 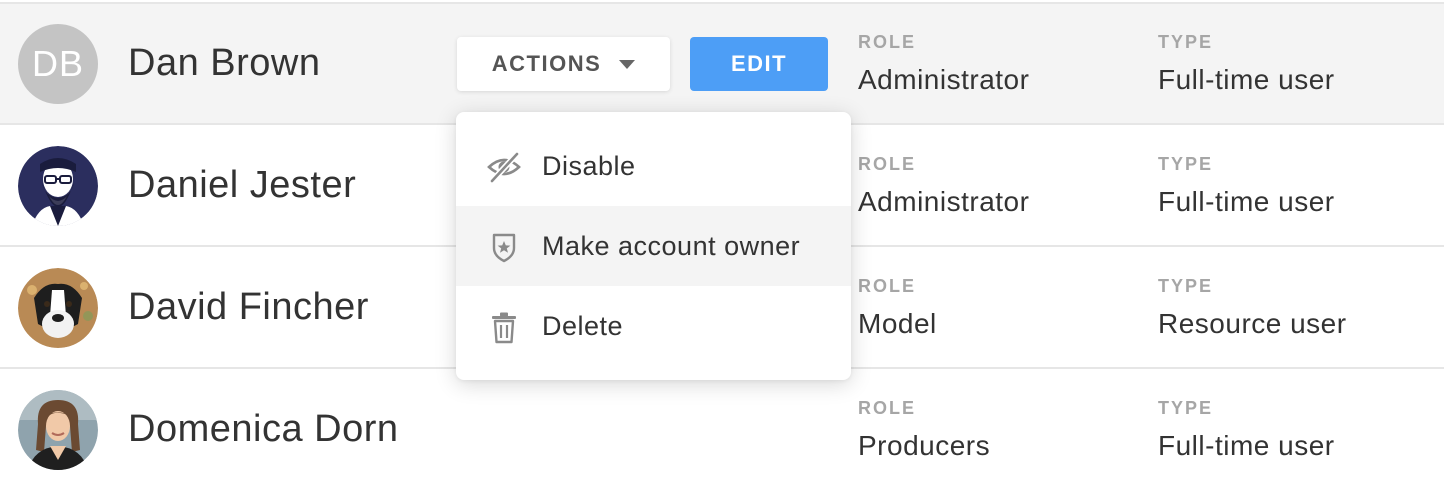 I want to click on eye-slash-icon, so click(x=504, y=167).